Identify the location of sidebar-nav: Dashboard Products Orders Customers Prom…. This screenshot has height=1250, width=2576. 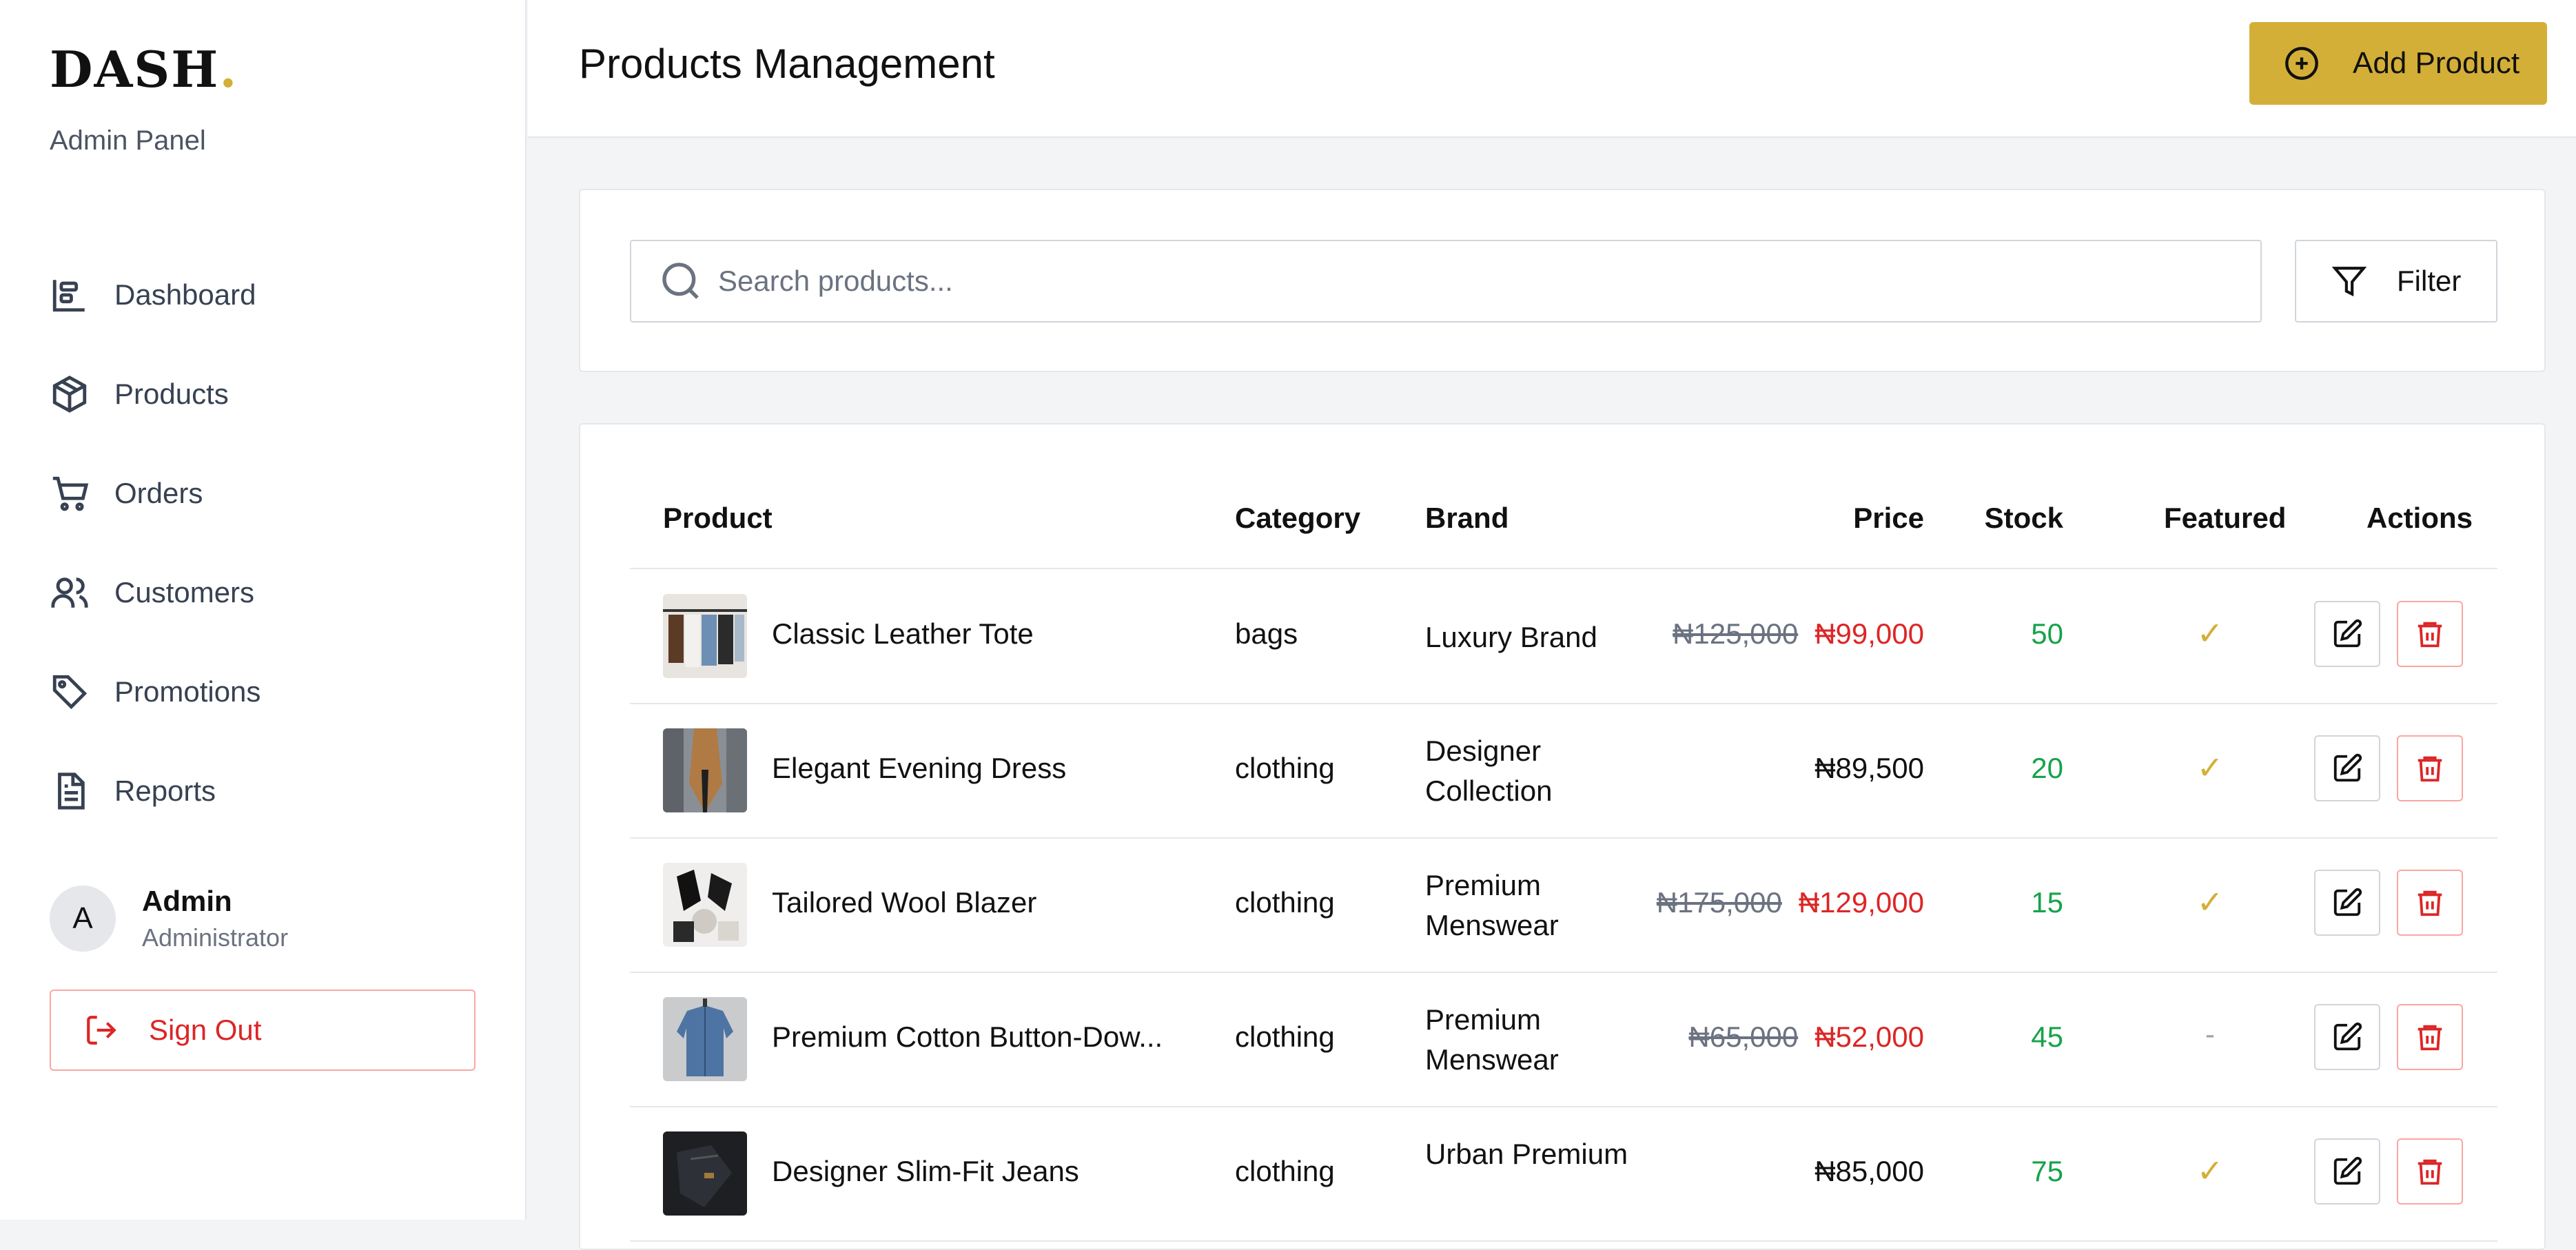
(262, 543).